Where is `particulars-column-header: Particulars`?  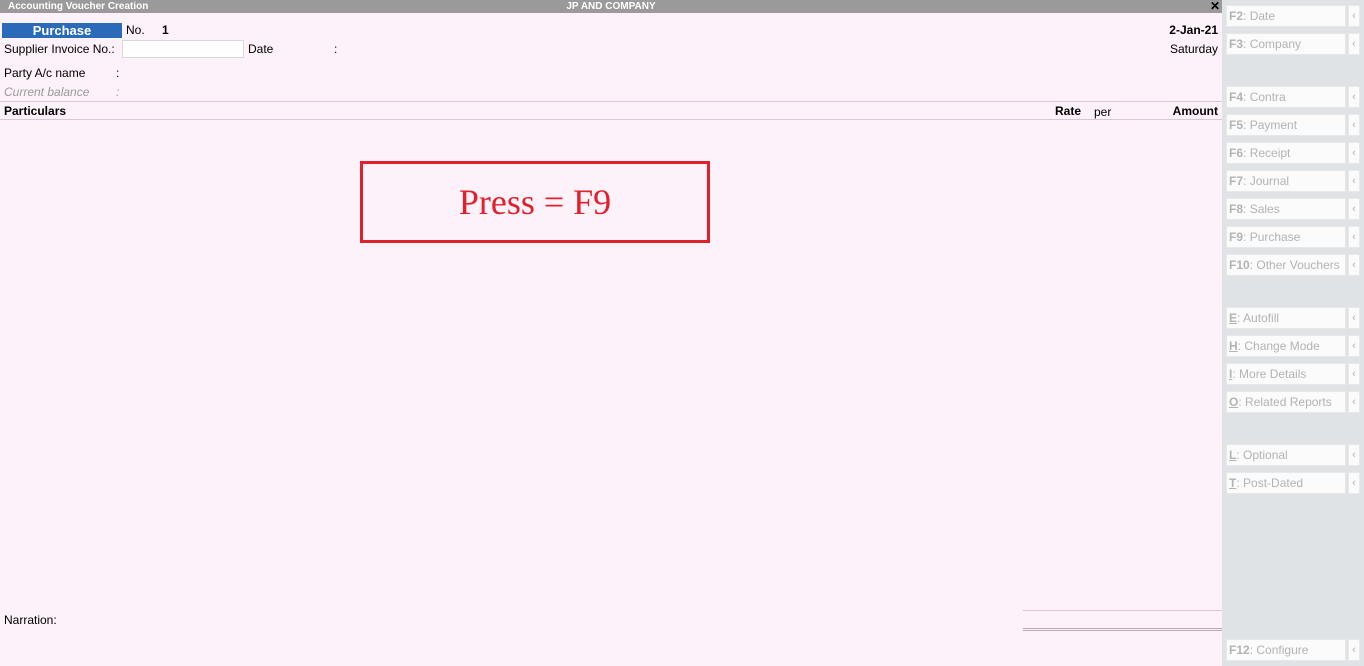
particulars-column-header: Particulars is located at coordinates (35, 111).